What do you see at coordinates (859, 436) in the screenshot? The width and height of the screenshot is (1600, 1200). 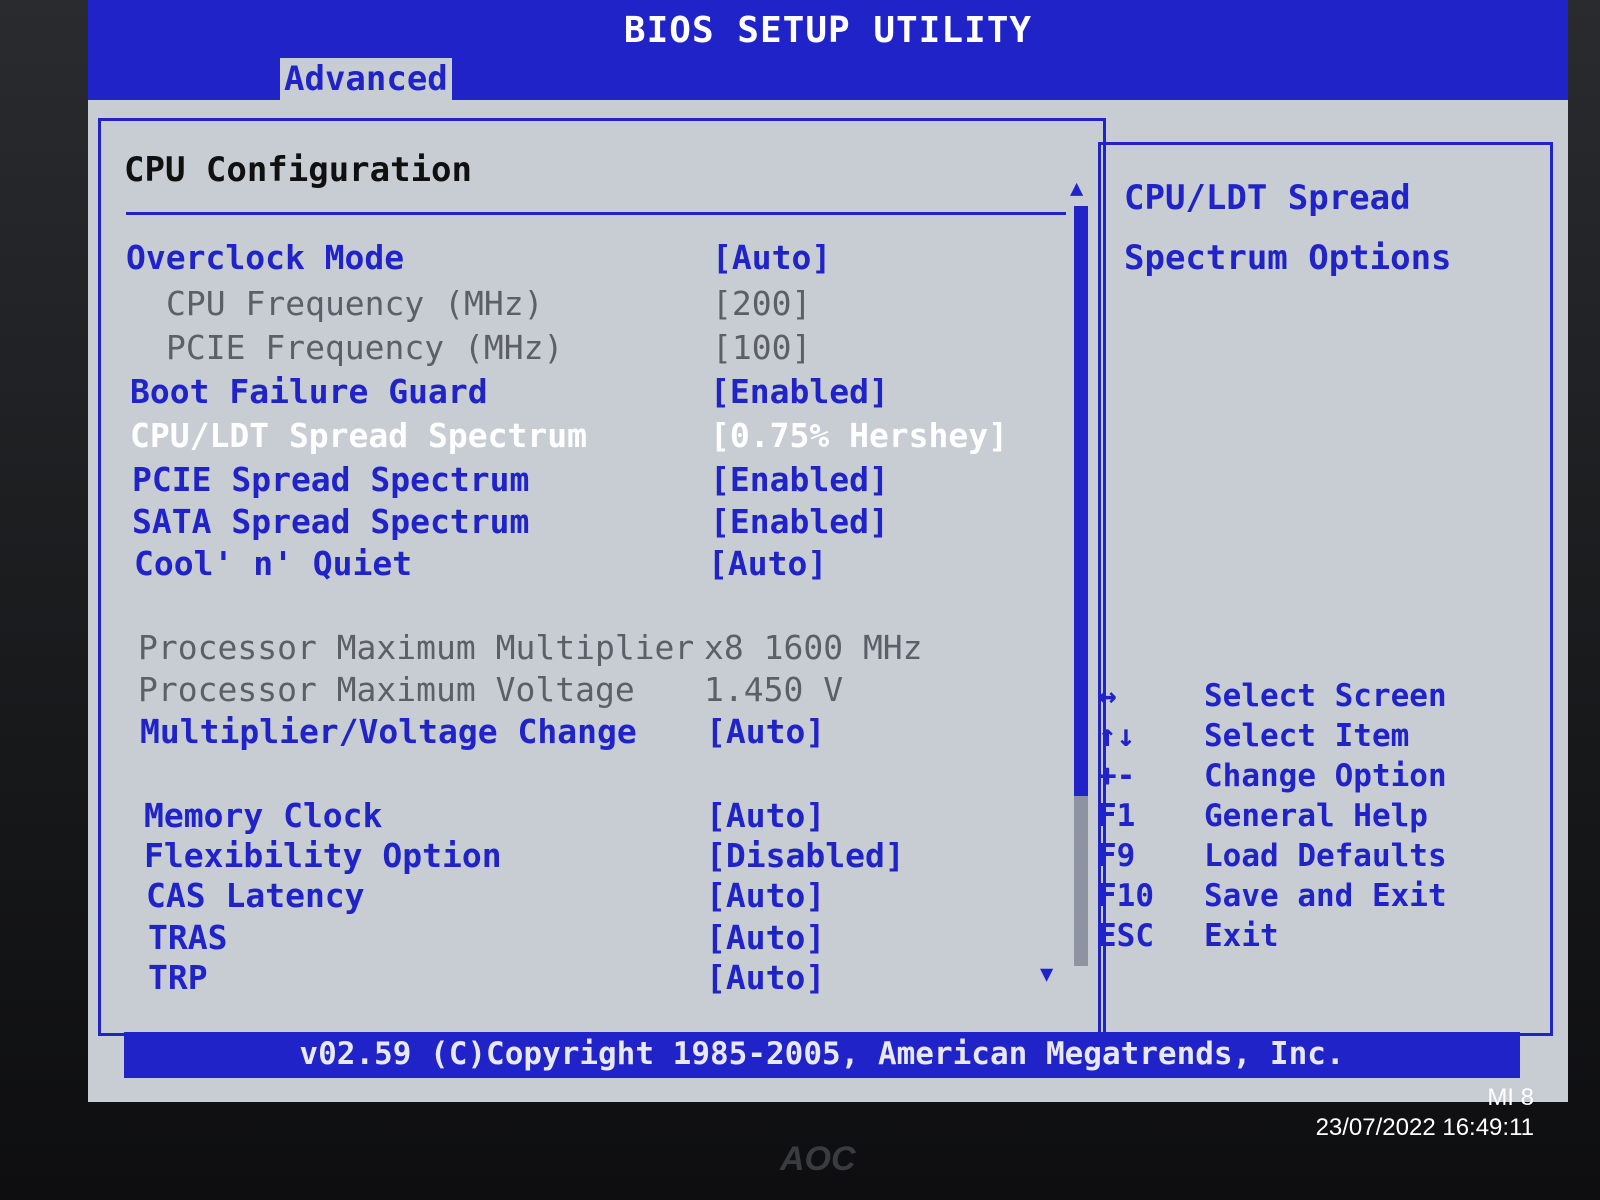 I see `setting-value: [0.75% Hershey]` at bounding box center [859, 436].